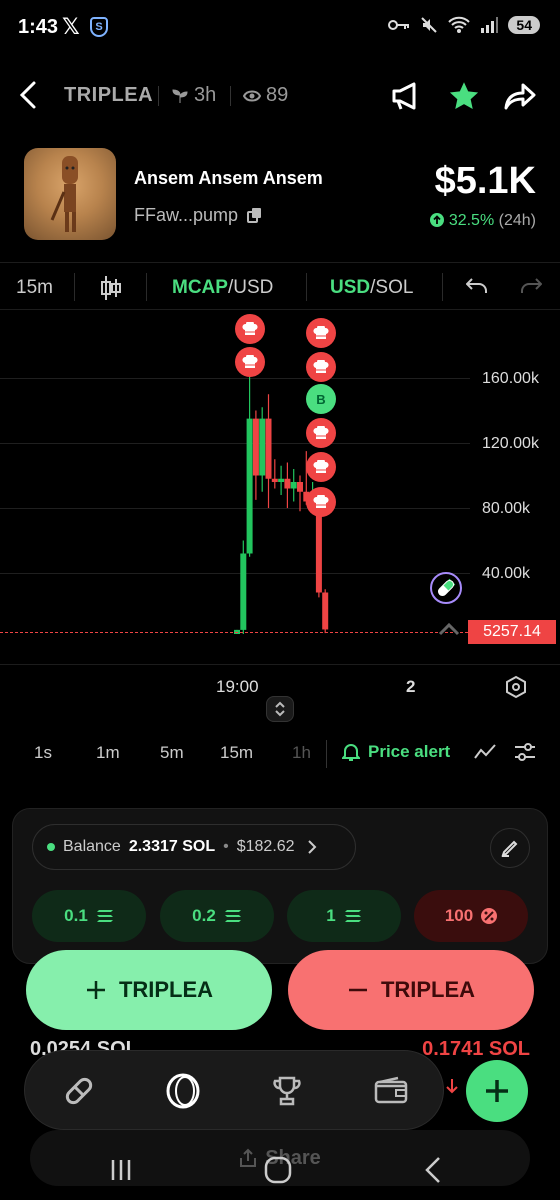  What do you see at coordinates (357, 990) in the screenshot?
I see `minus-icon` at bounding box center [357, 990].